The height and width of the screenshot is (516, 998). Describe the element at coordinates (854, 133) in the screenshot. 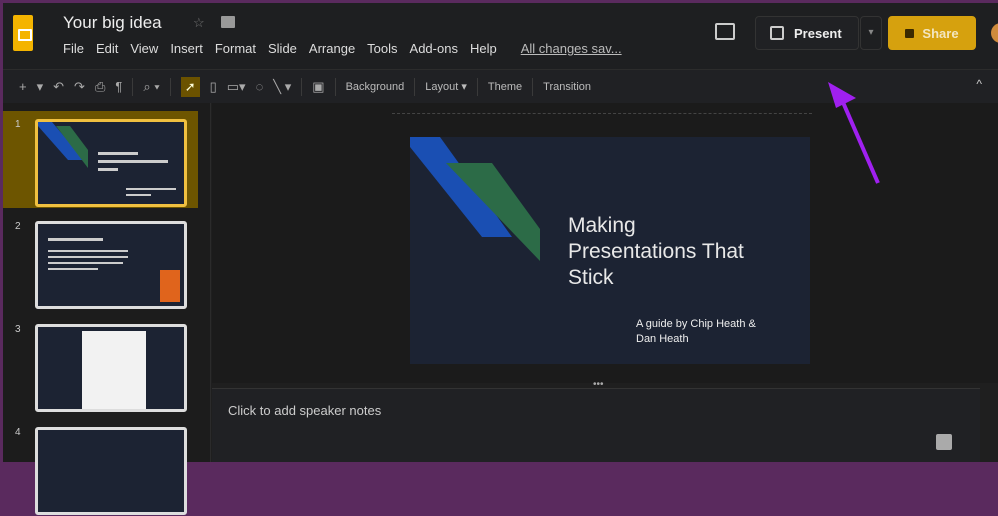

I see `annotation-arrow` at that location.